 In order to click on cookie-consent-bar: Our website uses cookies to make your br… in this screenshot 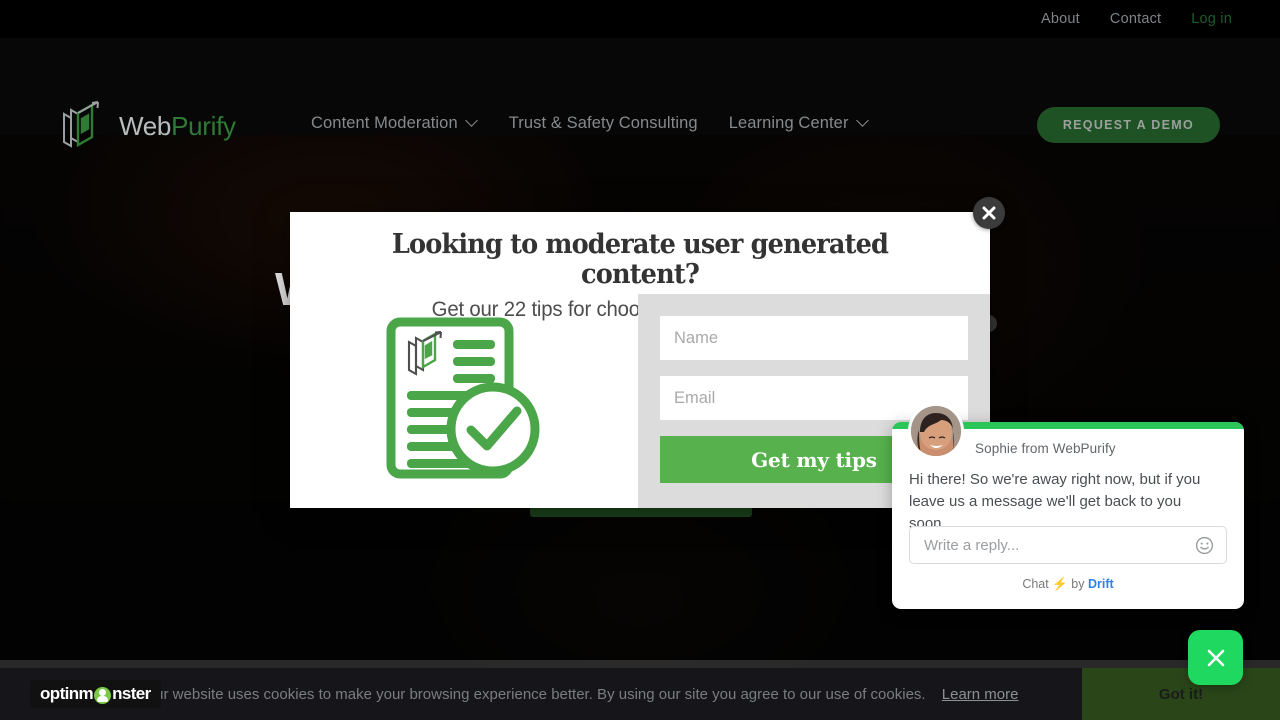, I will do `click(640, 694)`.